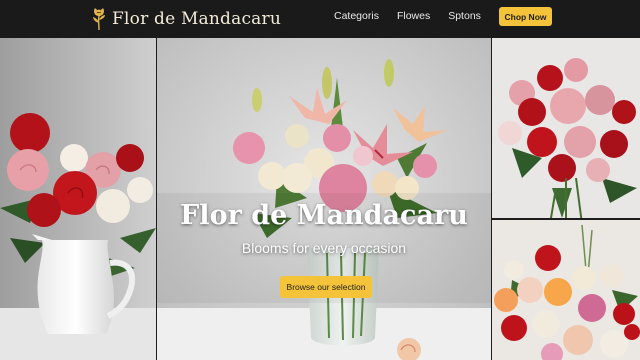  I want to click on brand-name: Flor de Mandacaru, so click(196, 19).